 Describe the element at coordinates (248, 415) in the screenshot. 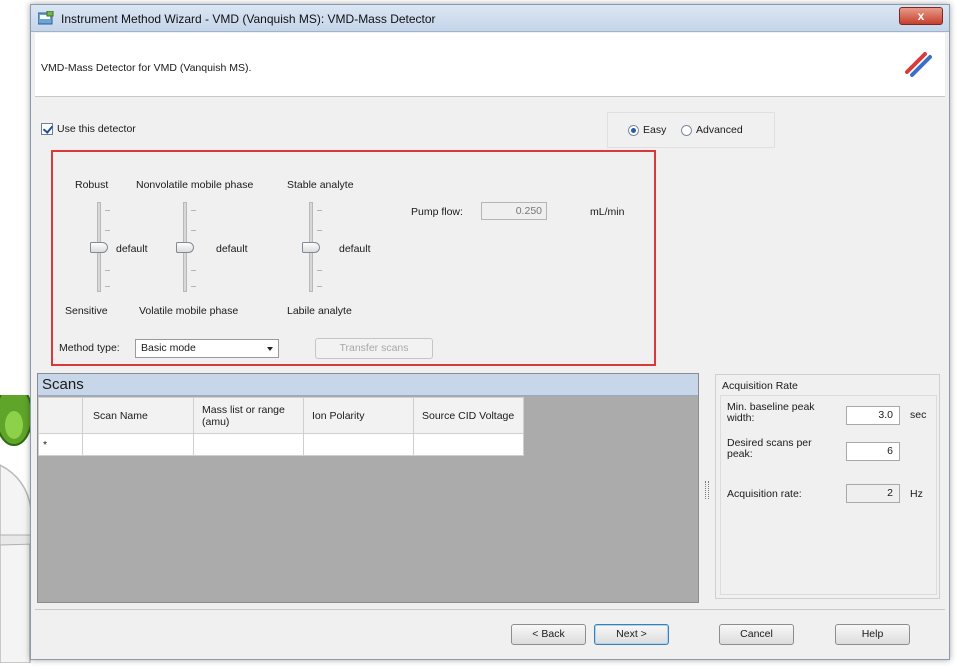

I see `column-header-mass-list: Mass list or range (amu)` at that location.